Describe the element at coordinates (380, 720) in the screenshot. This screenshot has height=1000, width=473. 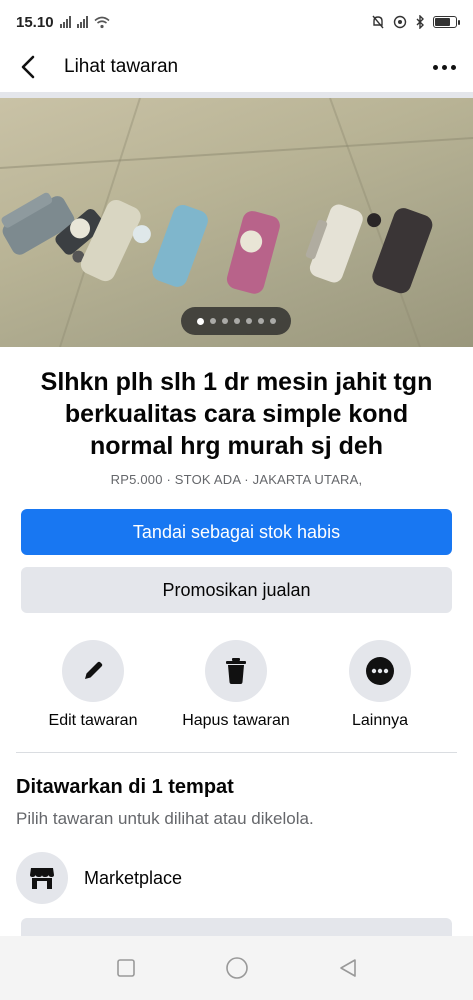
I see `more-action-label: Lainnya` at that location.